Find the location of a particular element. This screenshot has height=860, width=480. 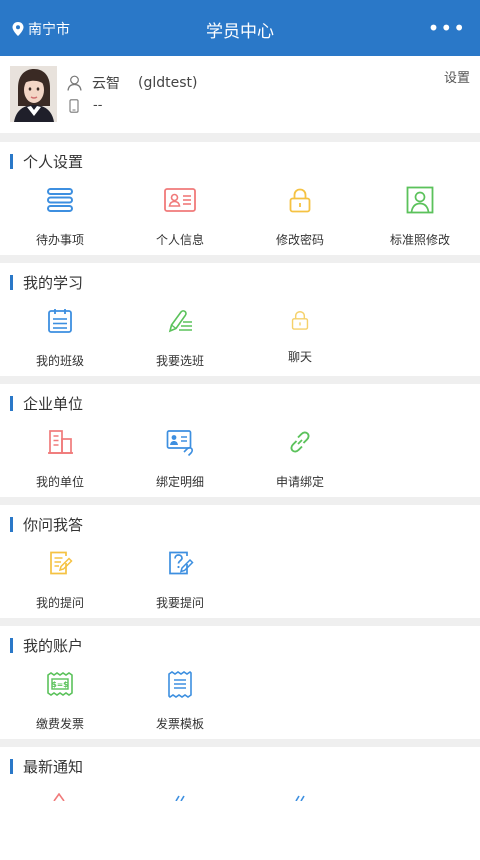

section-title-label: 你问我答 is located at coordinates (53, 524).